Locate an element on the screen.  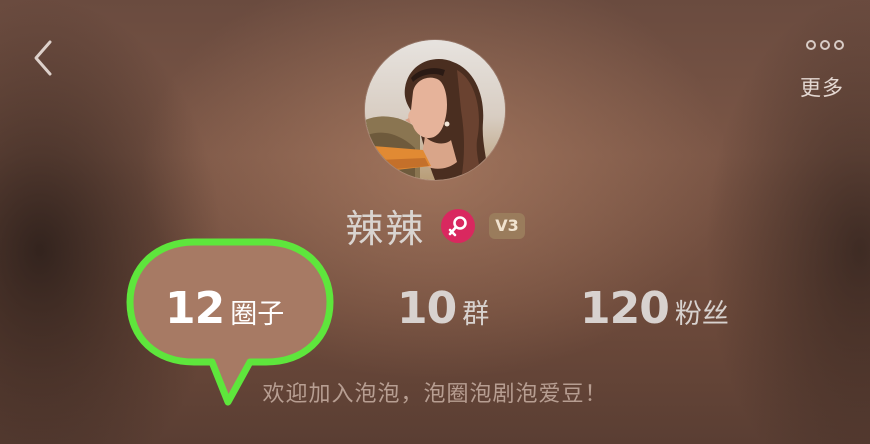
circles-label: 圈子 is located at coordinates (257, 314).